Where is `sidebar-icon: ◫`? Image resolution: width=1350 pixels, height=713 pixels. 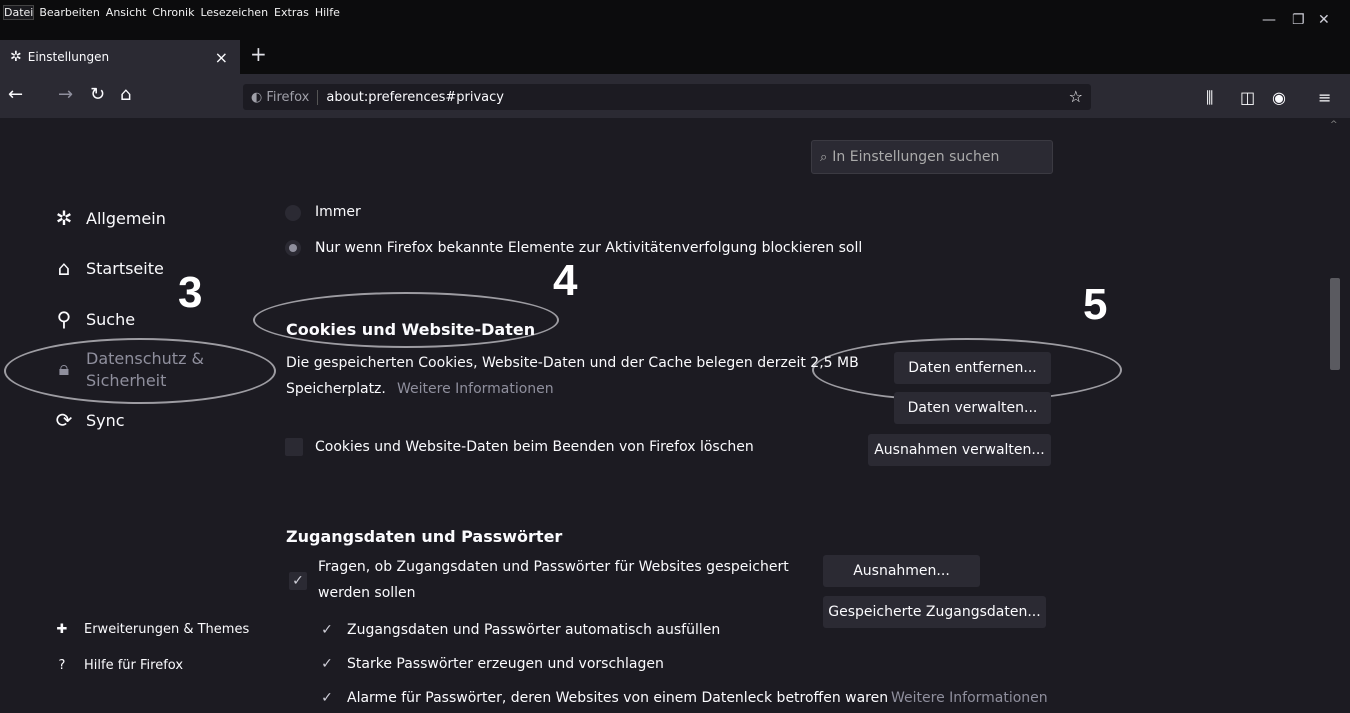 sidebar-icon: ◫ is located at coordinates (1247, 97).